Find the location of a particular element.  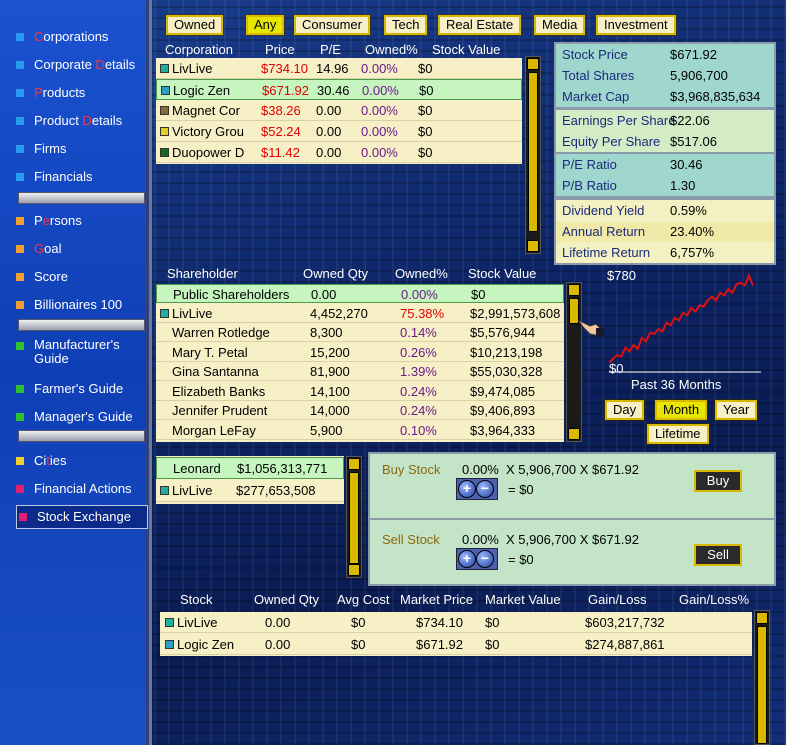

column-header: Gain/Loss is located at coordinates (617, 599).